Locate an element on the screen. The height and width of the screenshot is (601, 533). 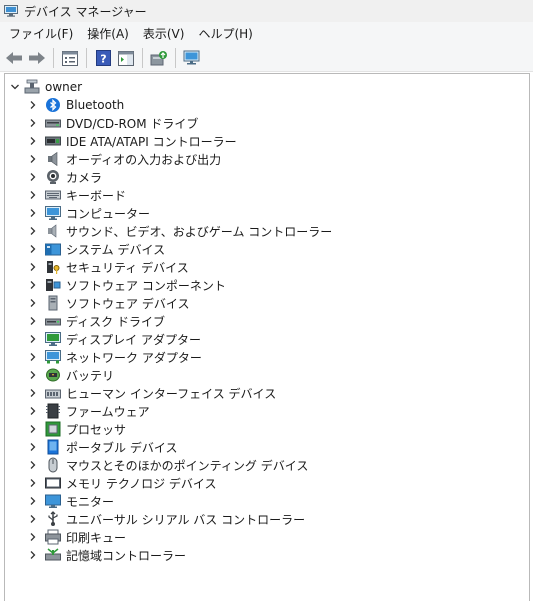
tree-item-printer: 印刷キュー is located at coordinates (77, 537).